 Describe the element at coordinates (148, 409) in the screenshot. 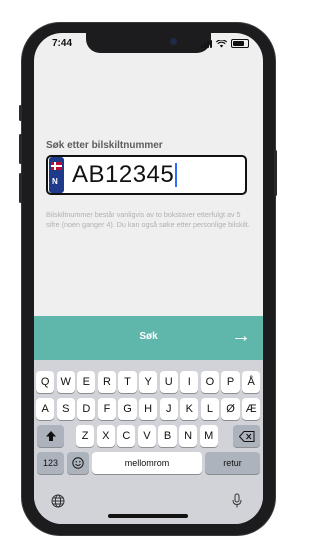

I see `key-h: H` at that location.